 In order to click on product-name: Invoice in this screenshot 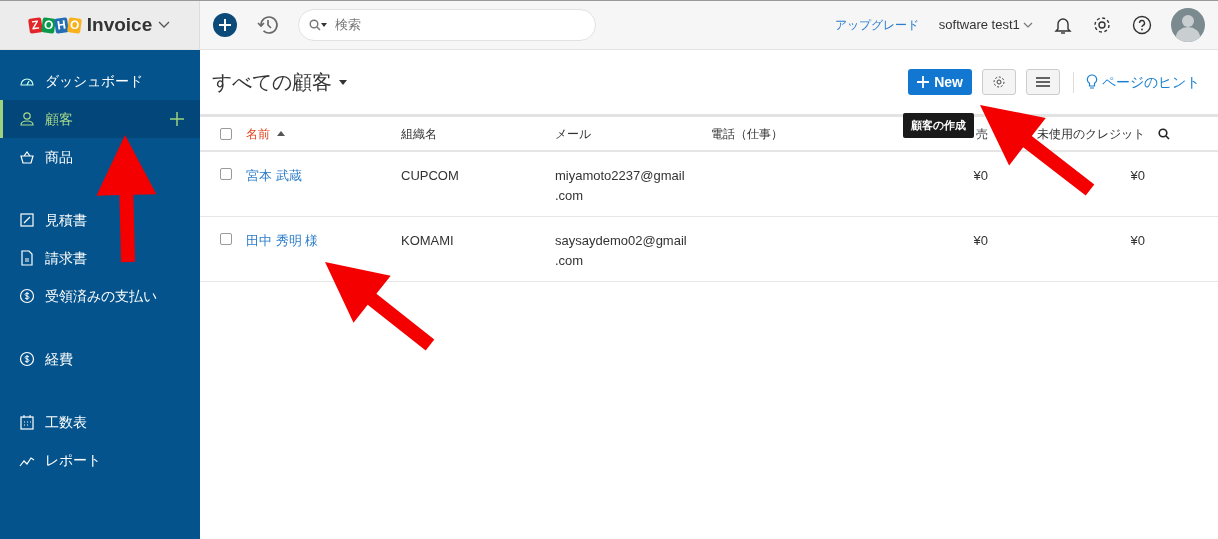, I will do `click(119, 24)`.